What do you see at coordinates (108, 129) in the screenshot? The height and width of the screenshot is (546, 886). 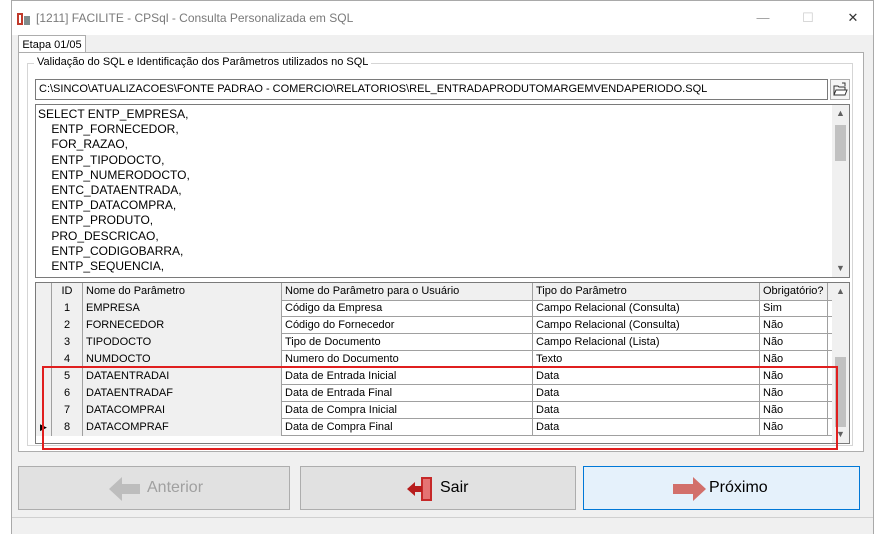 I see `sql-line: ENTP_FORNECEDOR,` at bounding box center [108, 129].